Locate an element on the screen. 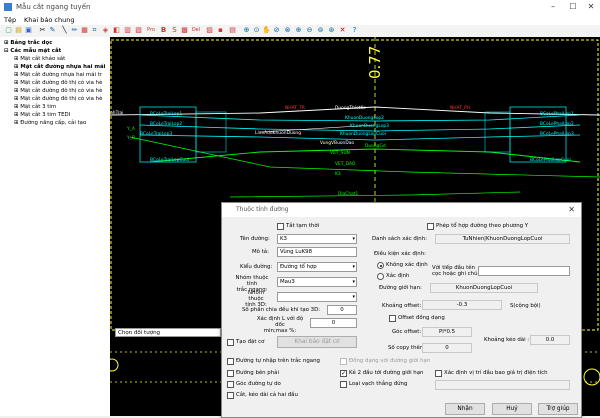  extend-both-checkbox: ✓ is located at coordinates (343, 373).